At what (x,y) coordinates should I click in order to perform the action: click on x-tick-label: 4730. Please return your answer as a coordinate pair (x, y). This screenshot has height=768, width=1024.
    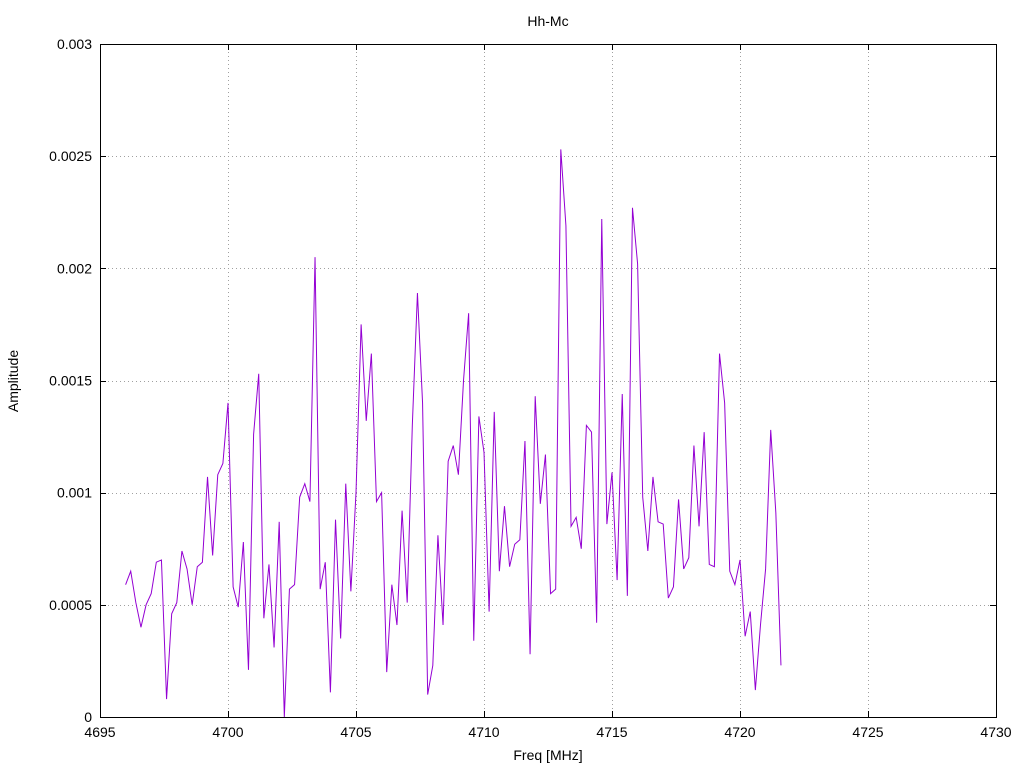
    Looking at the image, I should click on (995, 732).